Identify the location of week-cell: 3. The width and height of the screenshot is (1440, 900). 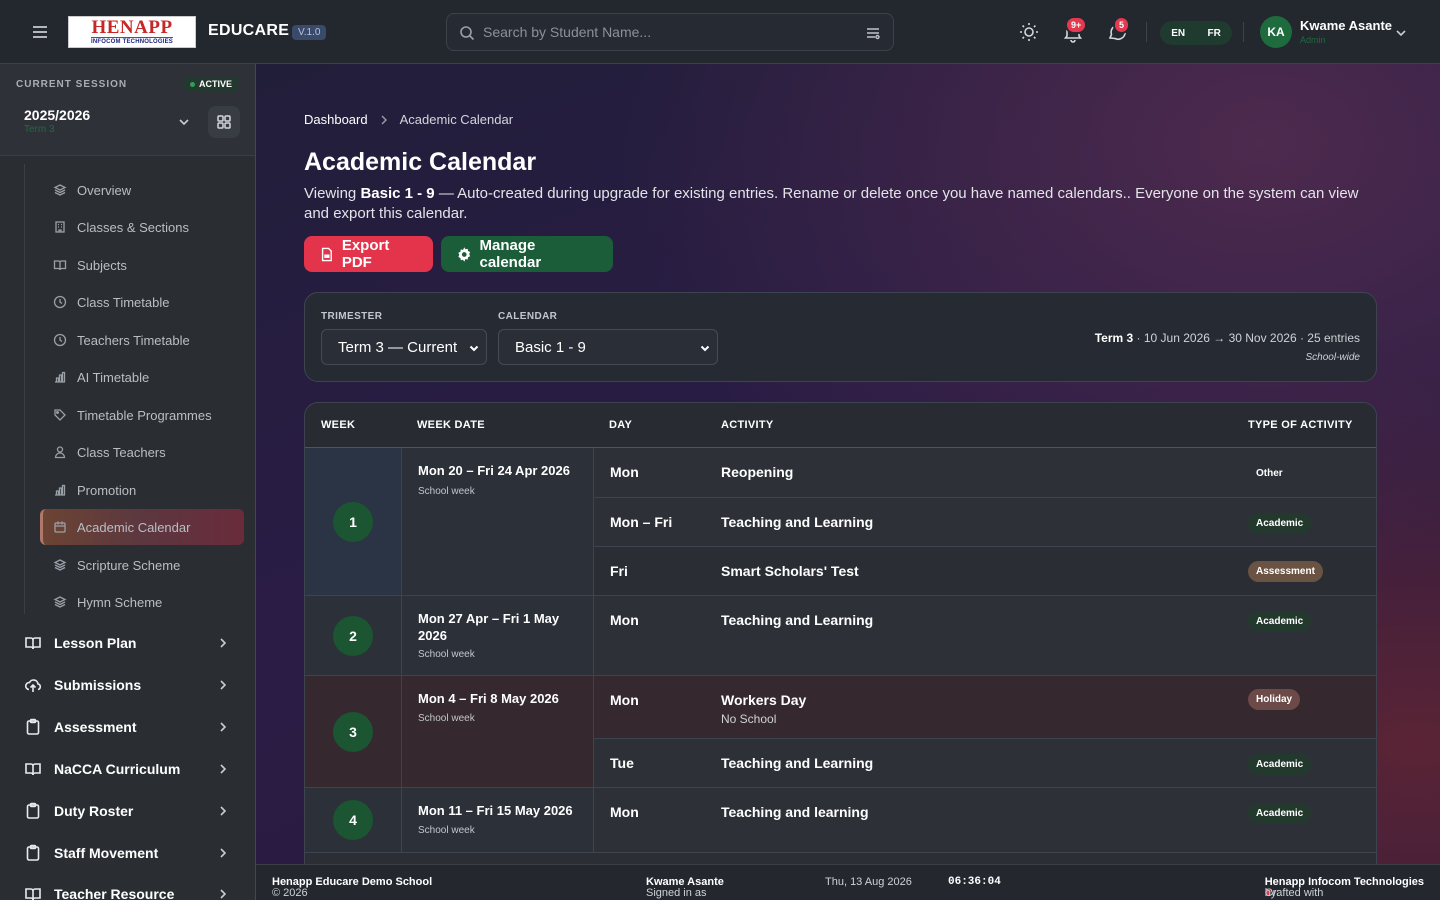
(353, 732).